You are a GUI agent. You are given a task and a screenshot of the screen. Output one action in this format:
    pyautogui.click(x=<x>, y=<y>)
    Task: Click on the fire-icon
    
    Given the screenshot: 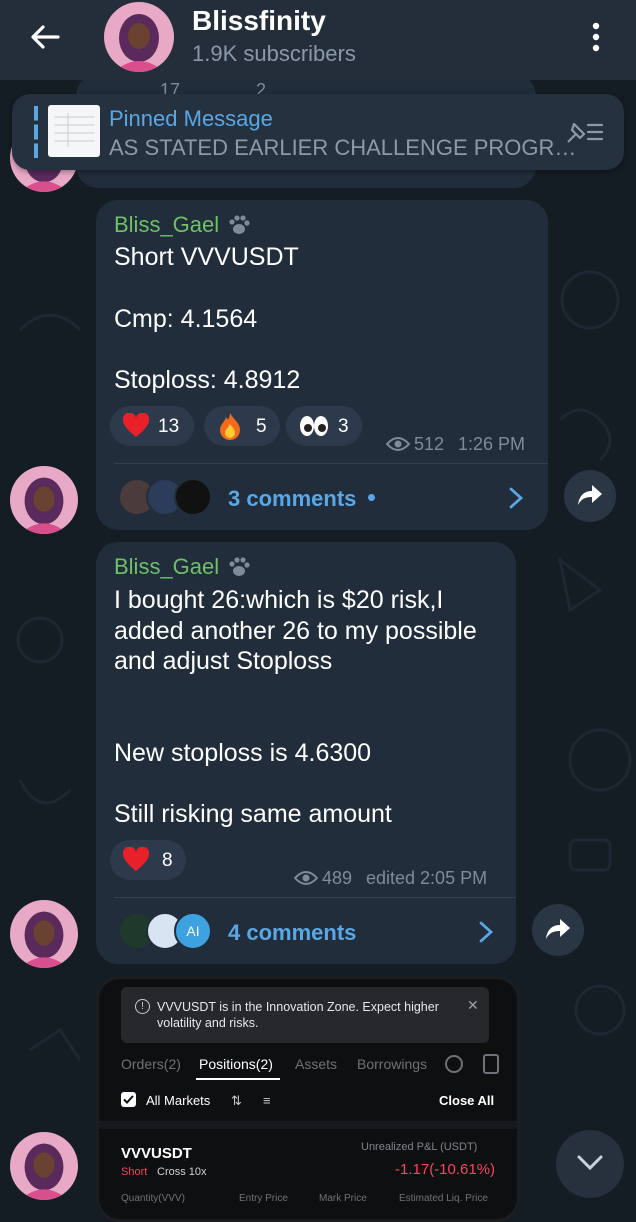 What is the action you would take?
    pyautogui.click(x=230, y=426)
    